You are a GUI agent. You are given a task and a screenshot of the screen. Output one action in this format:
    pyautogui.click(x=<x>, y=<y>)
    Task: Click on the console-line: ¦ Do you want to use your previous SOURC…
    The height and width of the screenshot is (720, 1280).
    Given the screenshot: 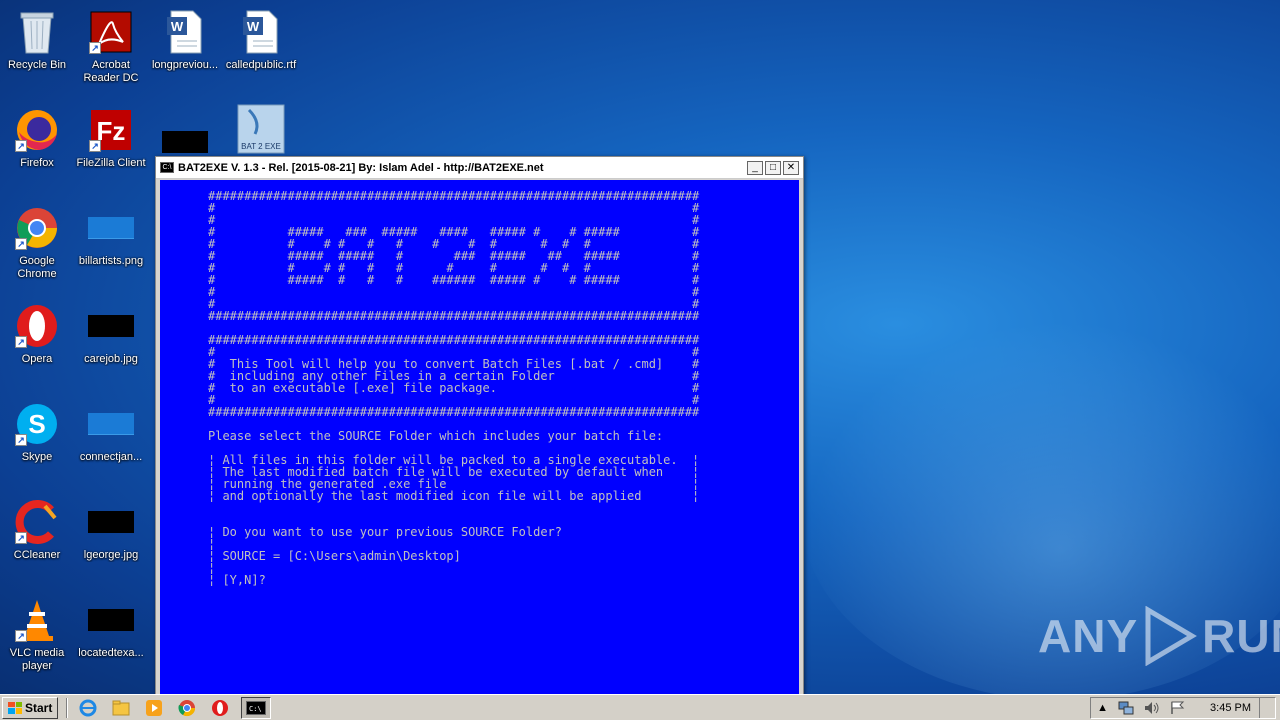 What is the action you would take?
    pyautogui.click(x=385, y=532)
    